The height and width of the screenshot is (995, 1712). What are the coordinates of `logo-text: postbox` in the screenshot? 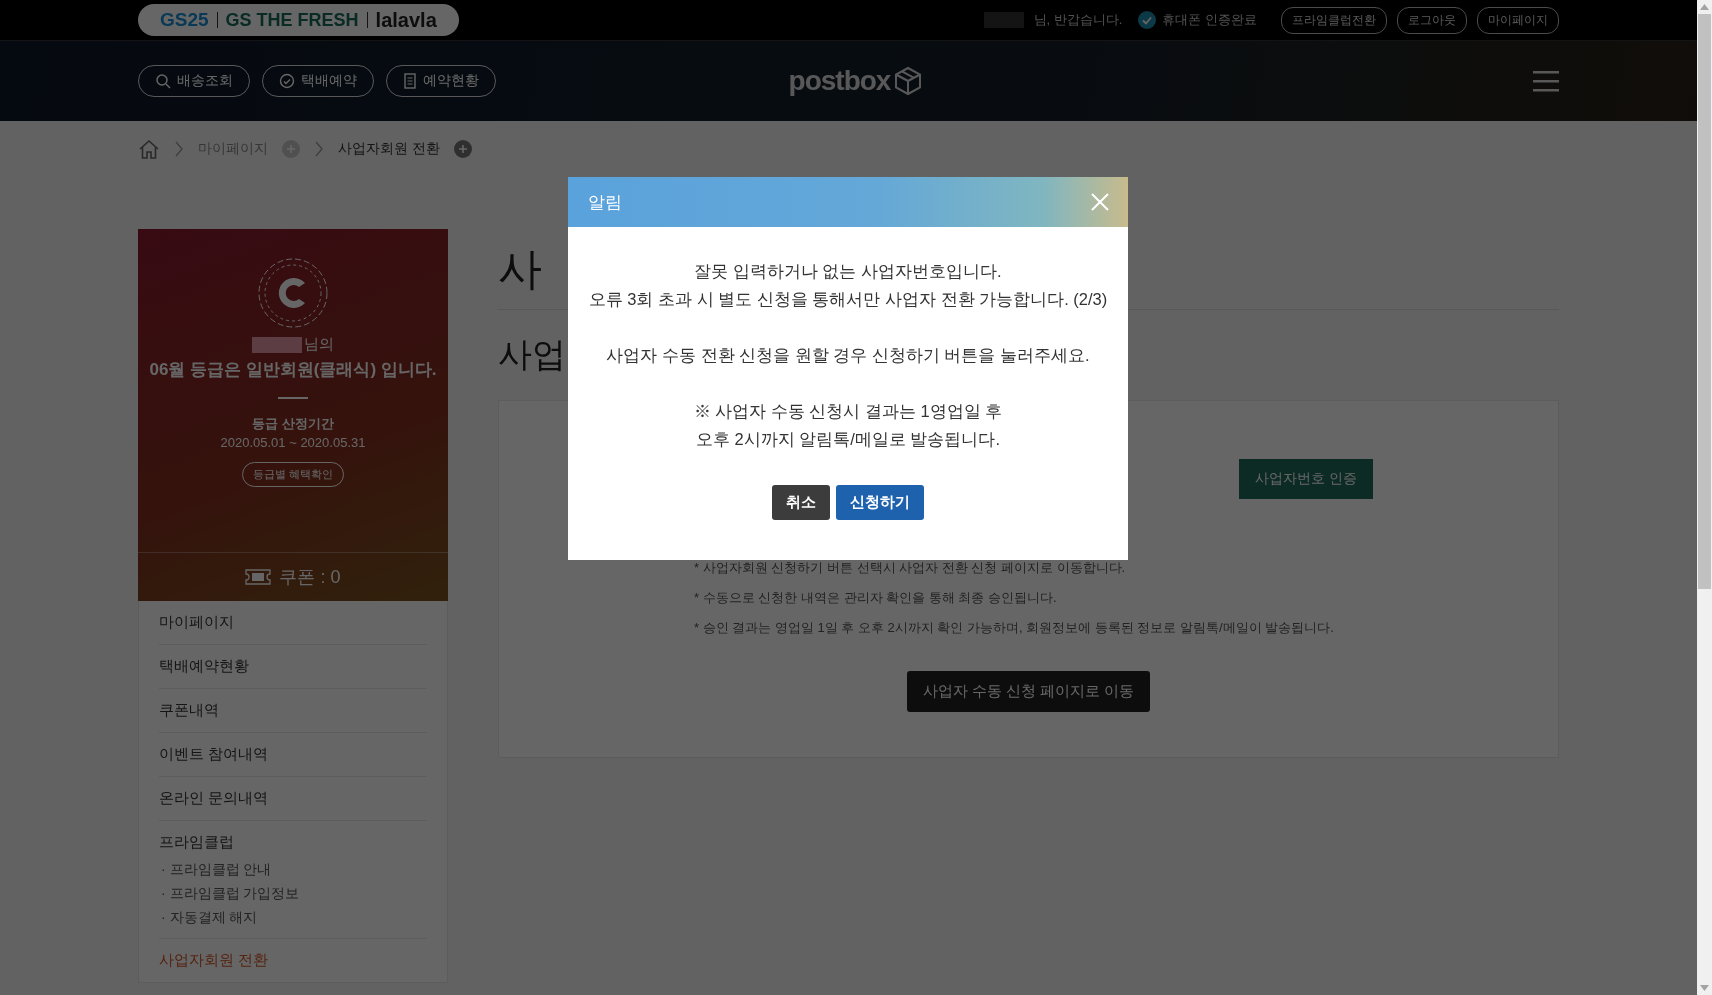 It's located at (839, 81).